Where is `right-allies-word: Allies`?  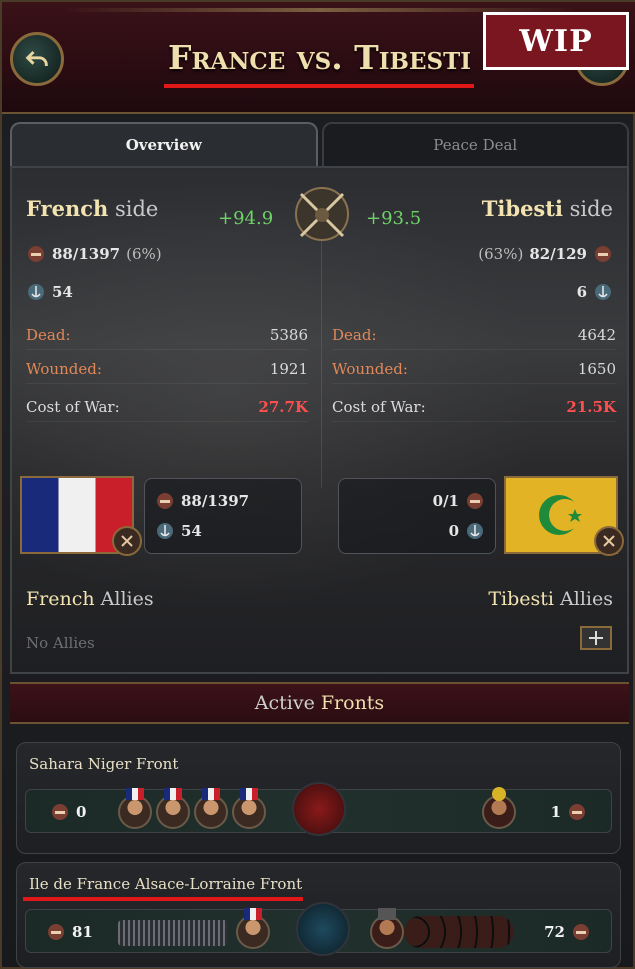
right-allies-word: Allies is located at coordinates (586, 599).